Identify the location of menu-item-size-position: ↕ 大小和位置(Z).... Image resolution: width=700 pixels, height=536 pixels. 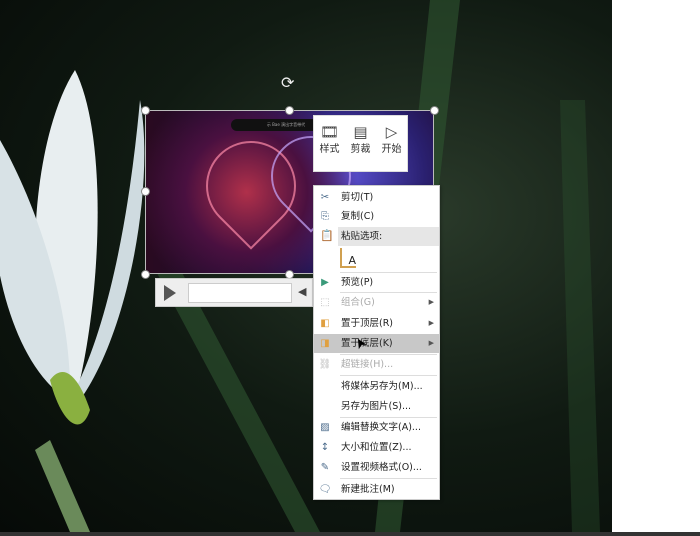
(376, 447).